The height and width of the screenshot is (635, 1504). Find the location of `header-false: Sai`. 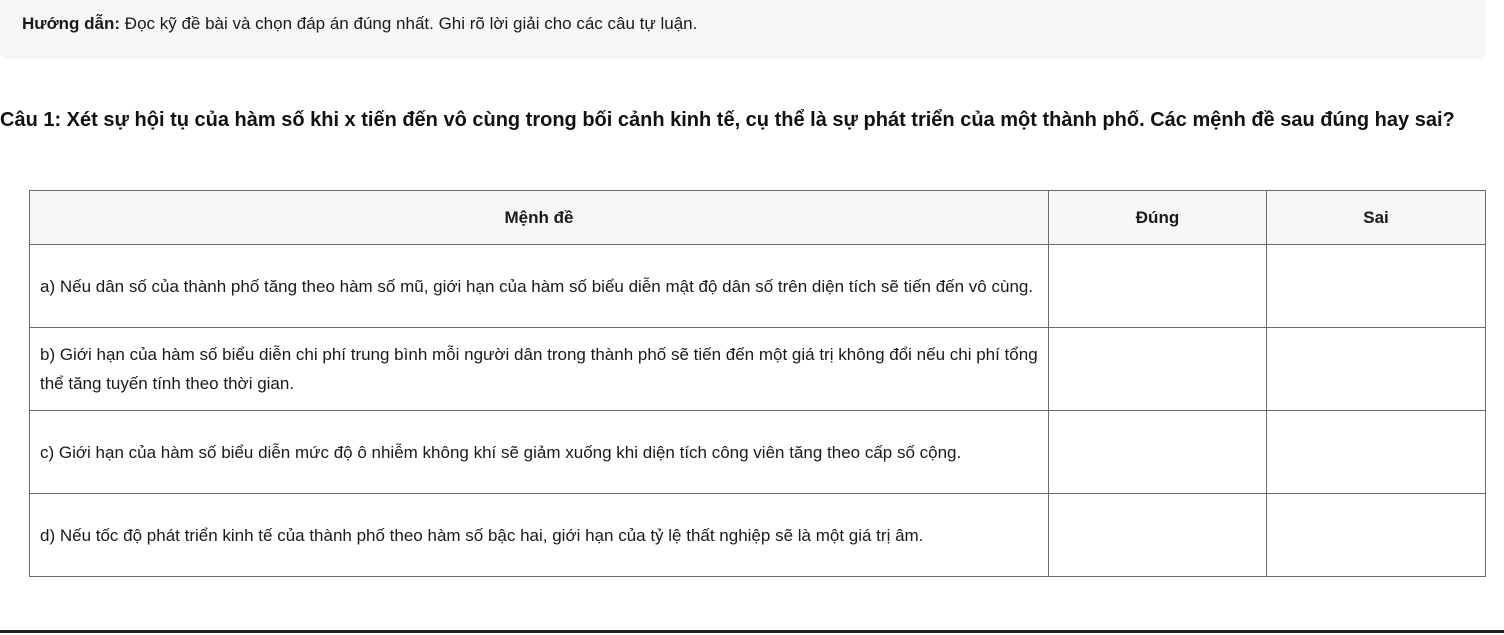

header-false: Sai is located at coordinates (1376, 217).